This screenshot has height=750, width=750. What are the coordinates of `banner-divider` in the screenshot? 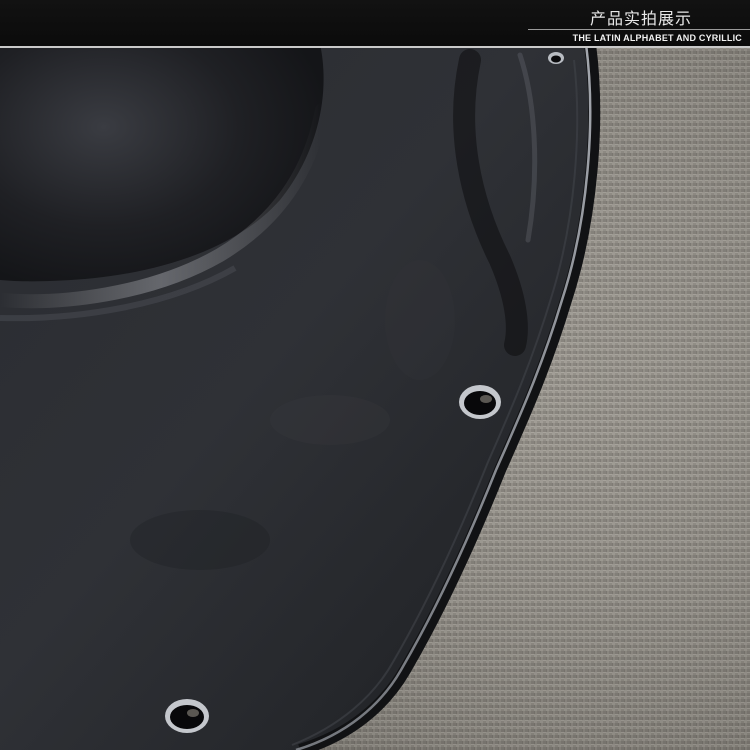 It's located at (639, 29).